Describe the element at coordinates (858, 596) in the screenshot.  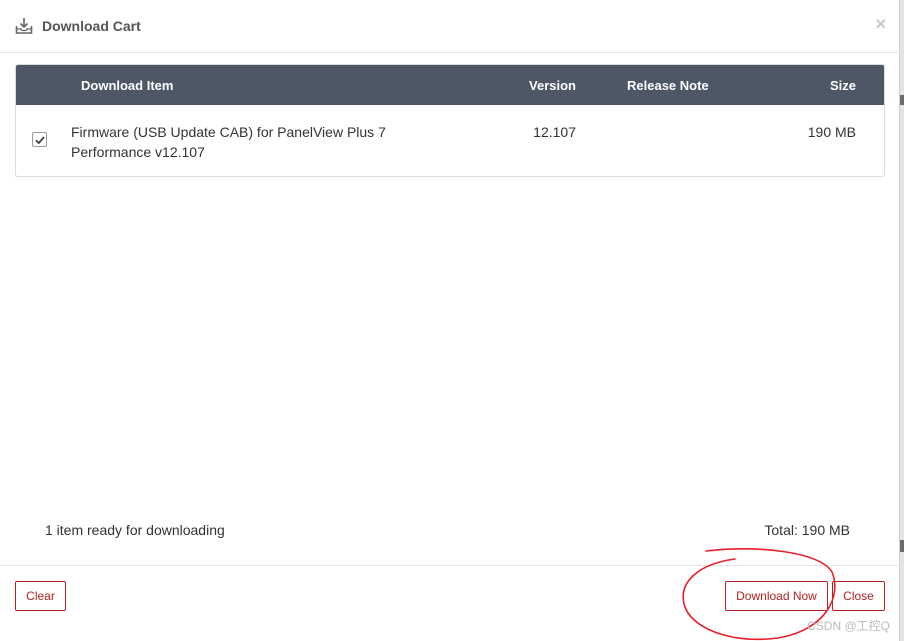
I see `close-button: Close` at that location.